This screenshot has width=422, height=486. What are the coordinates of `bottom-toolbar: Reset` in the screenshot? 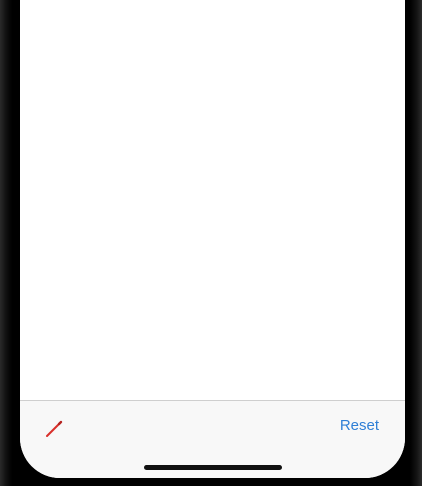 It's located at (212, 439).